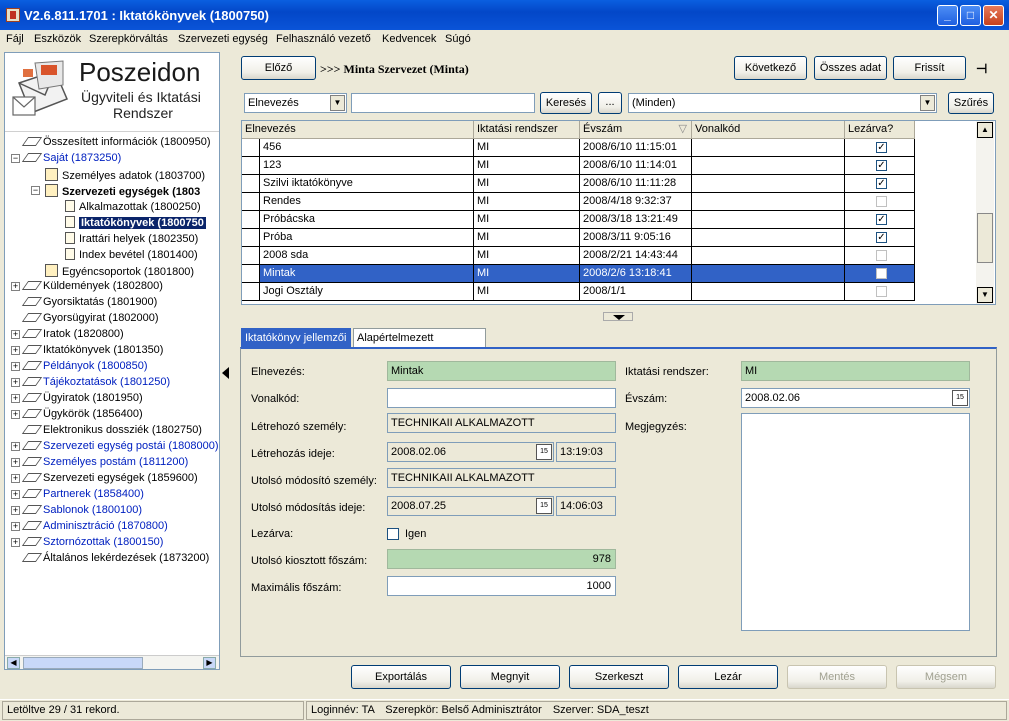  Describe the element at coordinates (636, 256) in the screenshot. I see `table-cell-year: 2008/2/21 14:43:44` at that location.